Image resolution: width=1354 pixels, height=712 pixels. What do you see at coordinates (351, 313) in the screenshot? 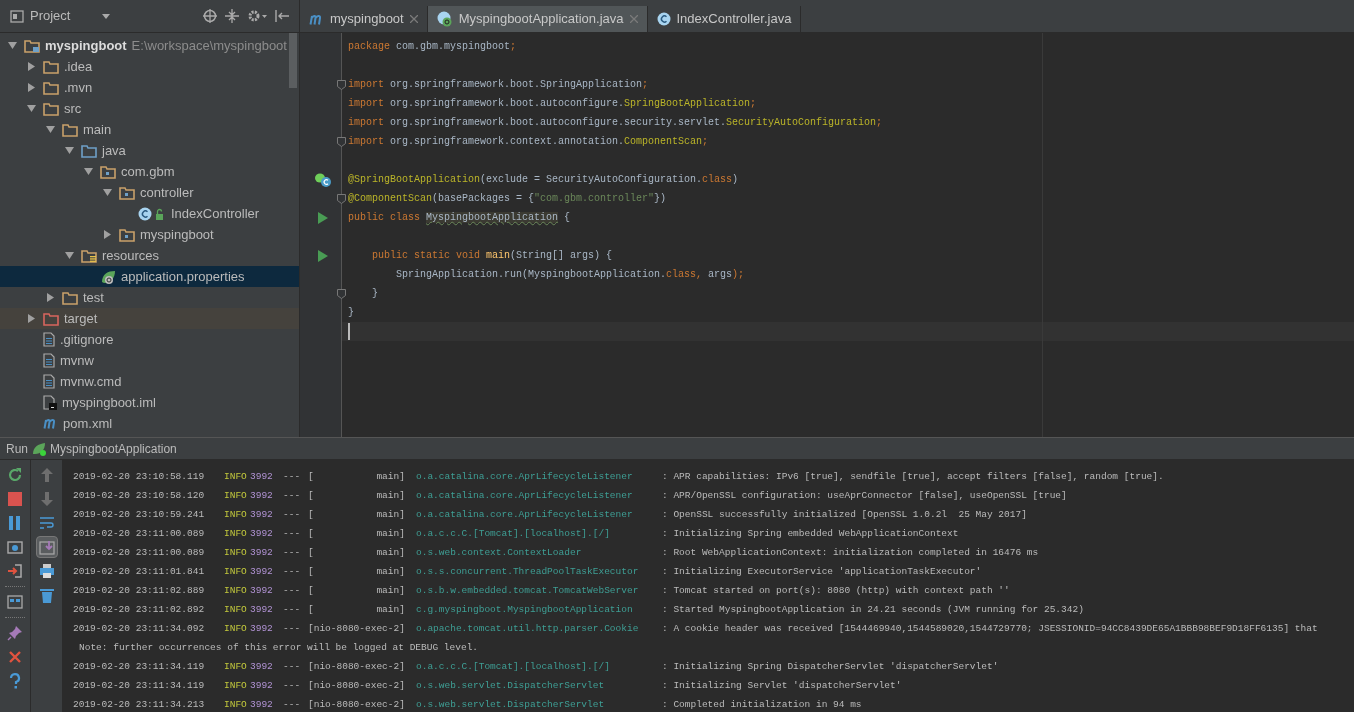
I see `code-line: }` at bounding box center [351, 313].